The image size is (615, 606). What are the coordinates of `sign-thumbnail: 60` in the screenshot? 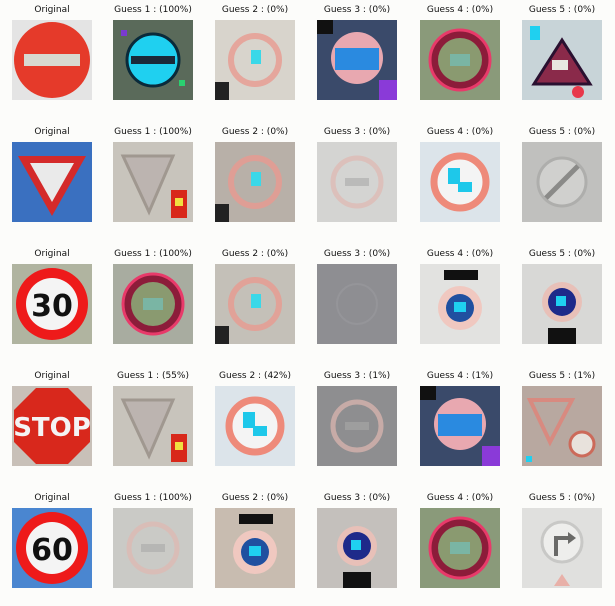 It's located at (52, 548).